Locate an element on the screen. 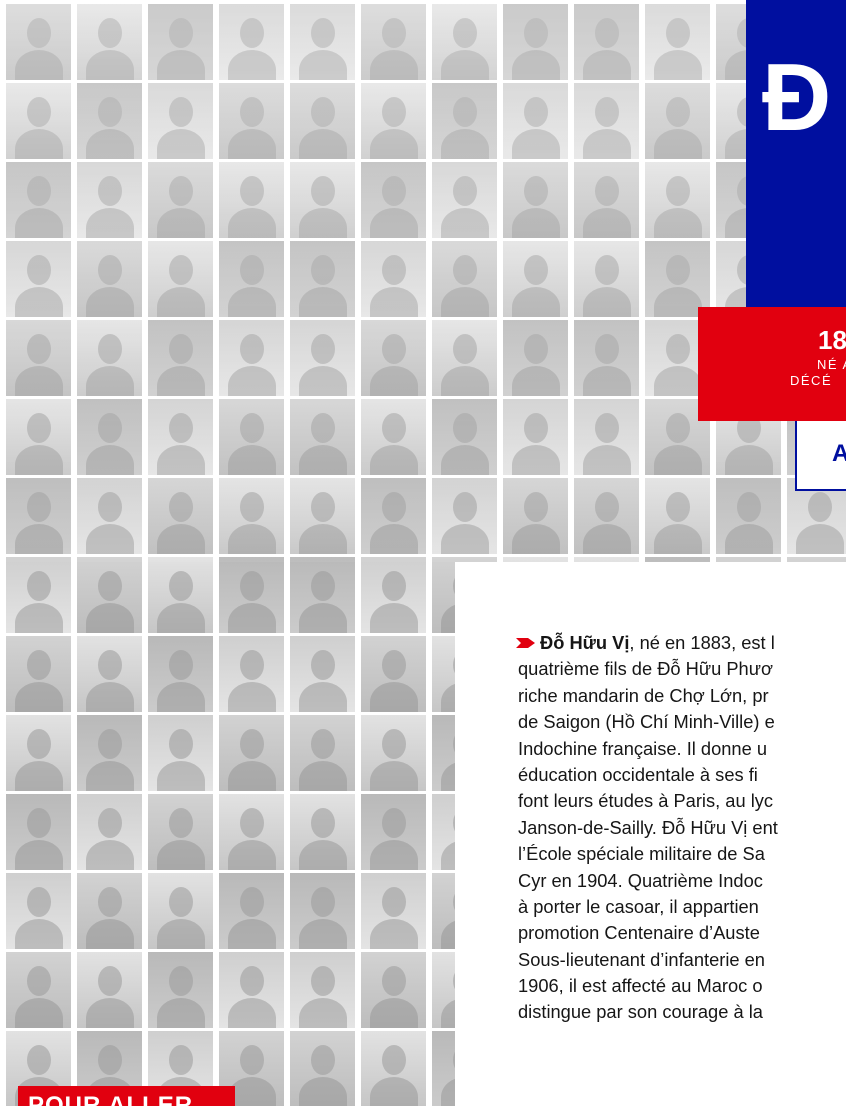 The image size is (846, 1106). arrow-icon is located at coordinates (525, 643).